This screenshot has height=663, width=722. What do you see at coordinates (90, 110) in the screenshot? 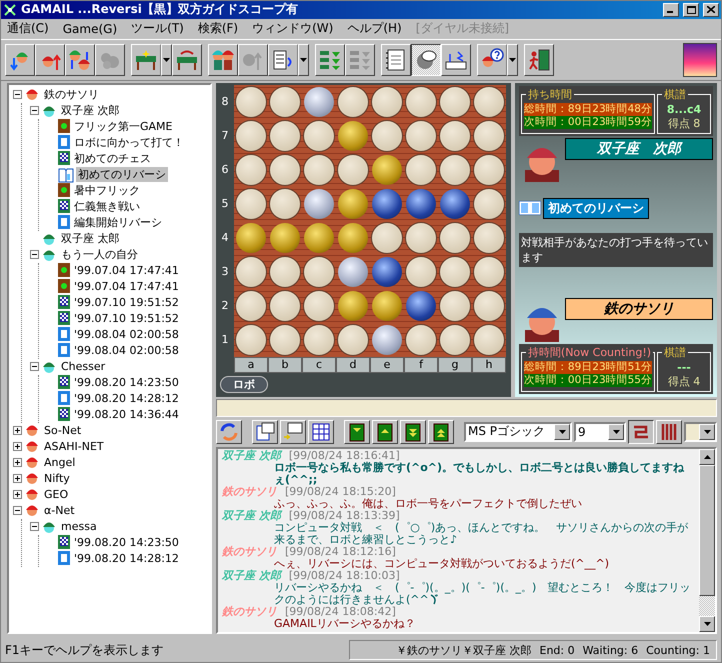
I see `tree-item: 双子座 次郎` at bounding box center [90, 110].